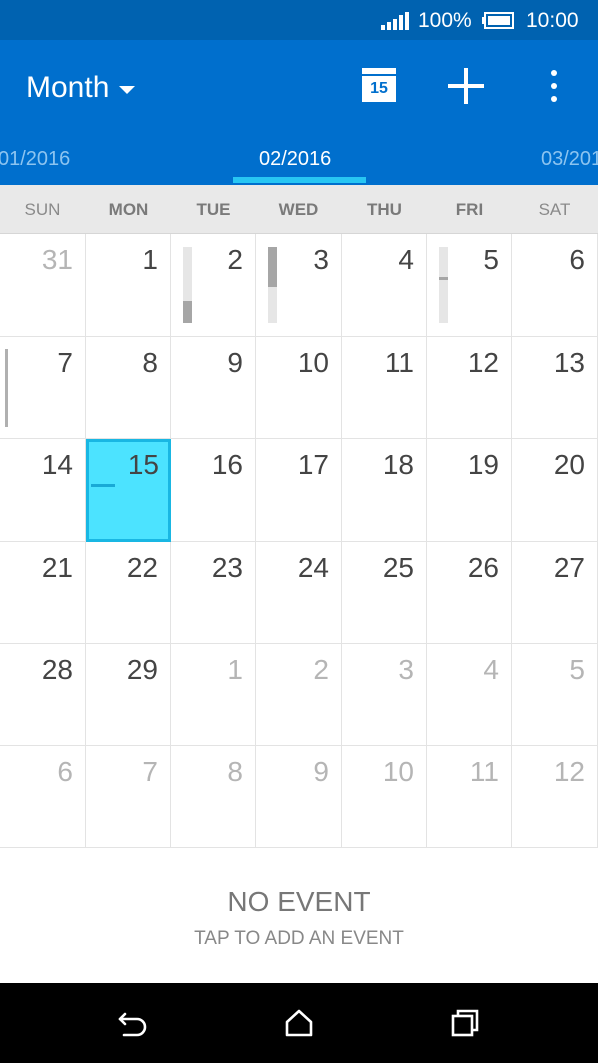 The width and height of the screenshot is (598, 1063). Describe the element at coordinates (554, 86) in the screenshot. I see `overflow-menu-button` at that location.